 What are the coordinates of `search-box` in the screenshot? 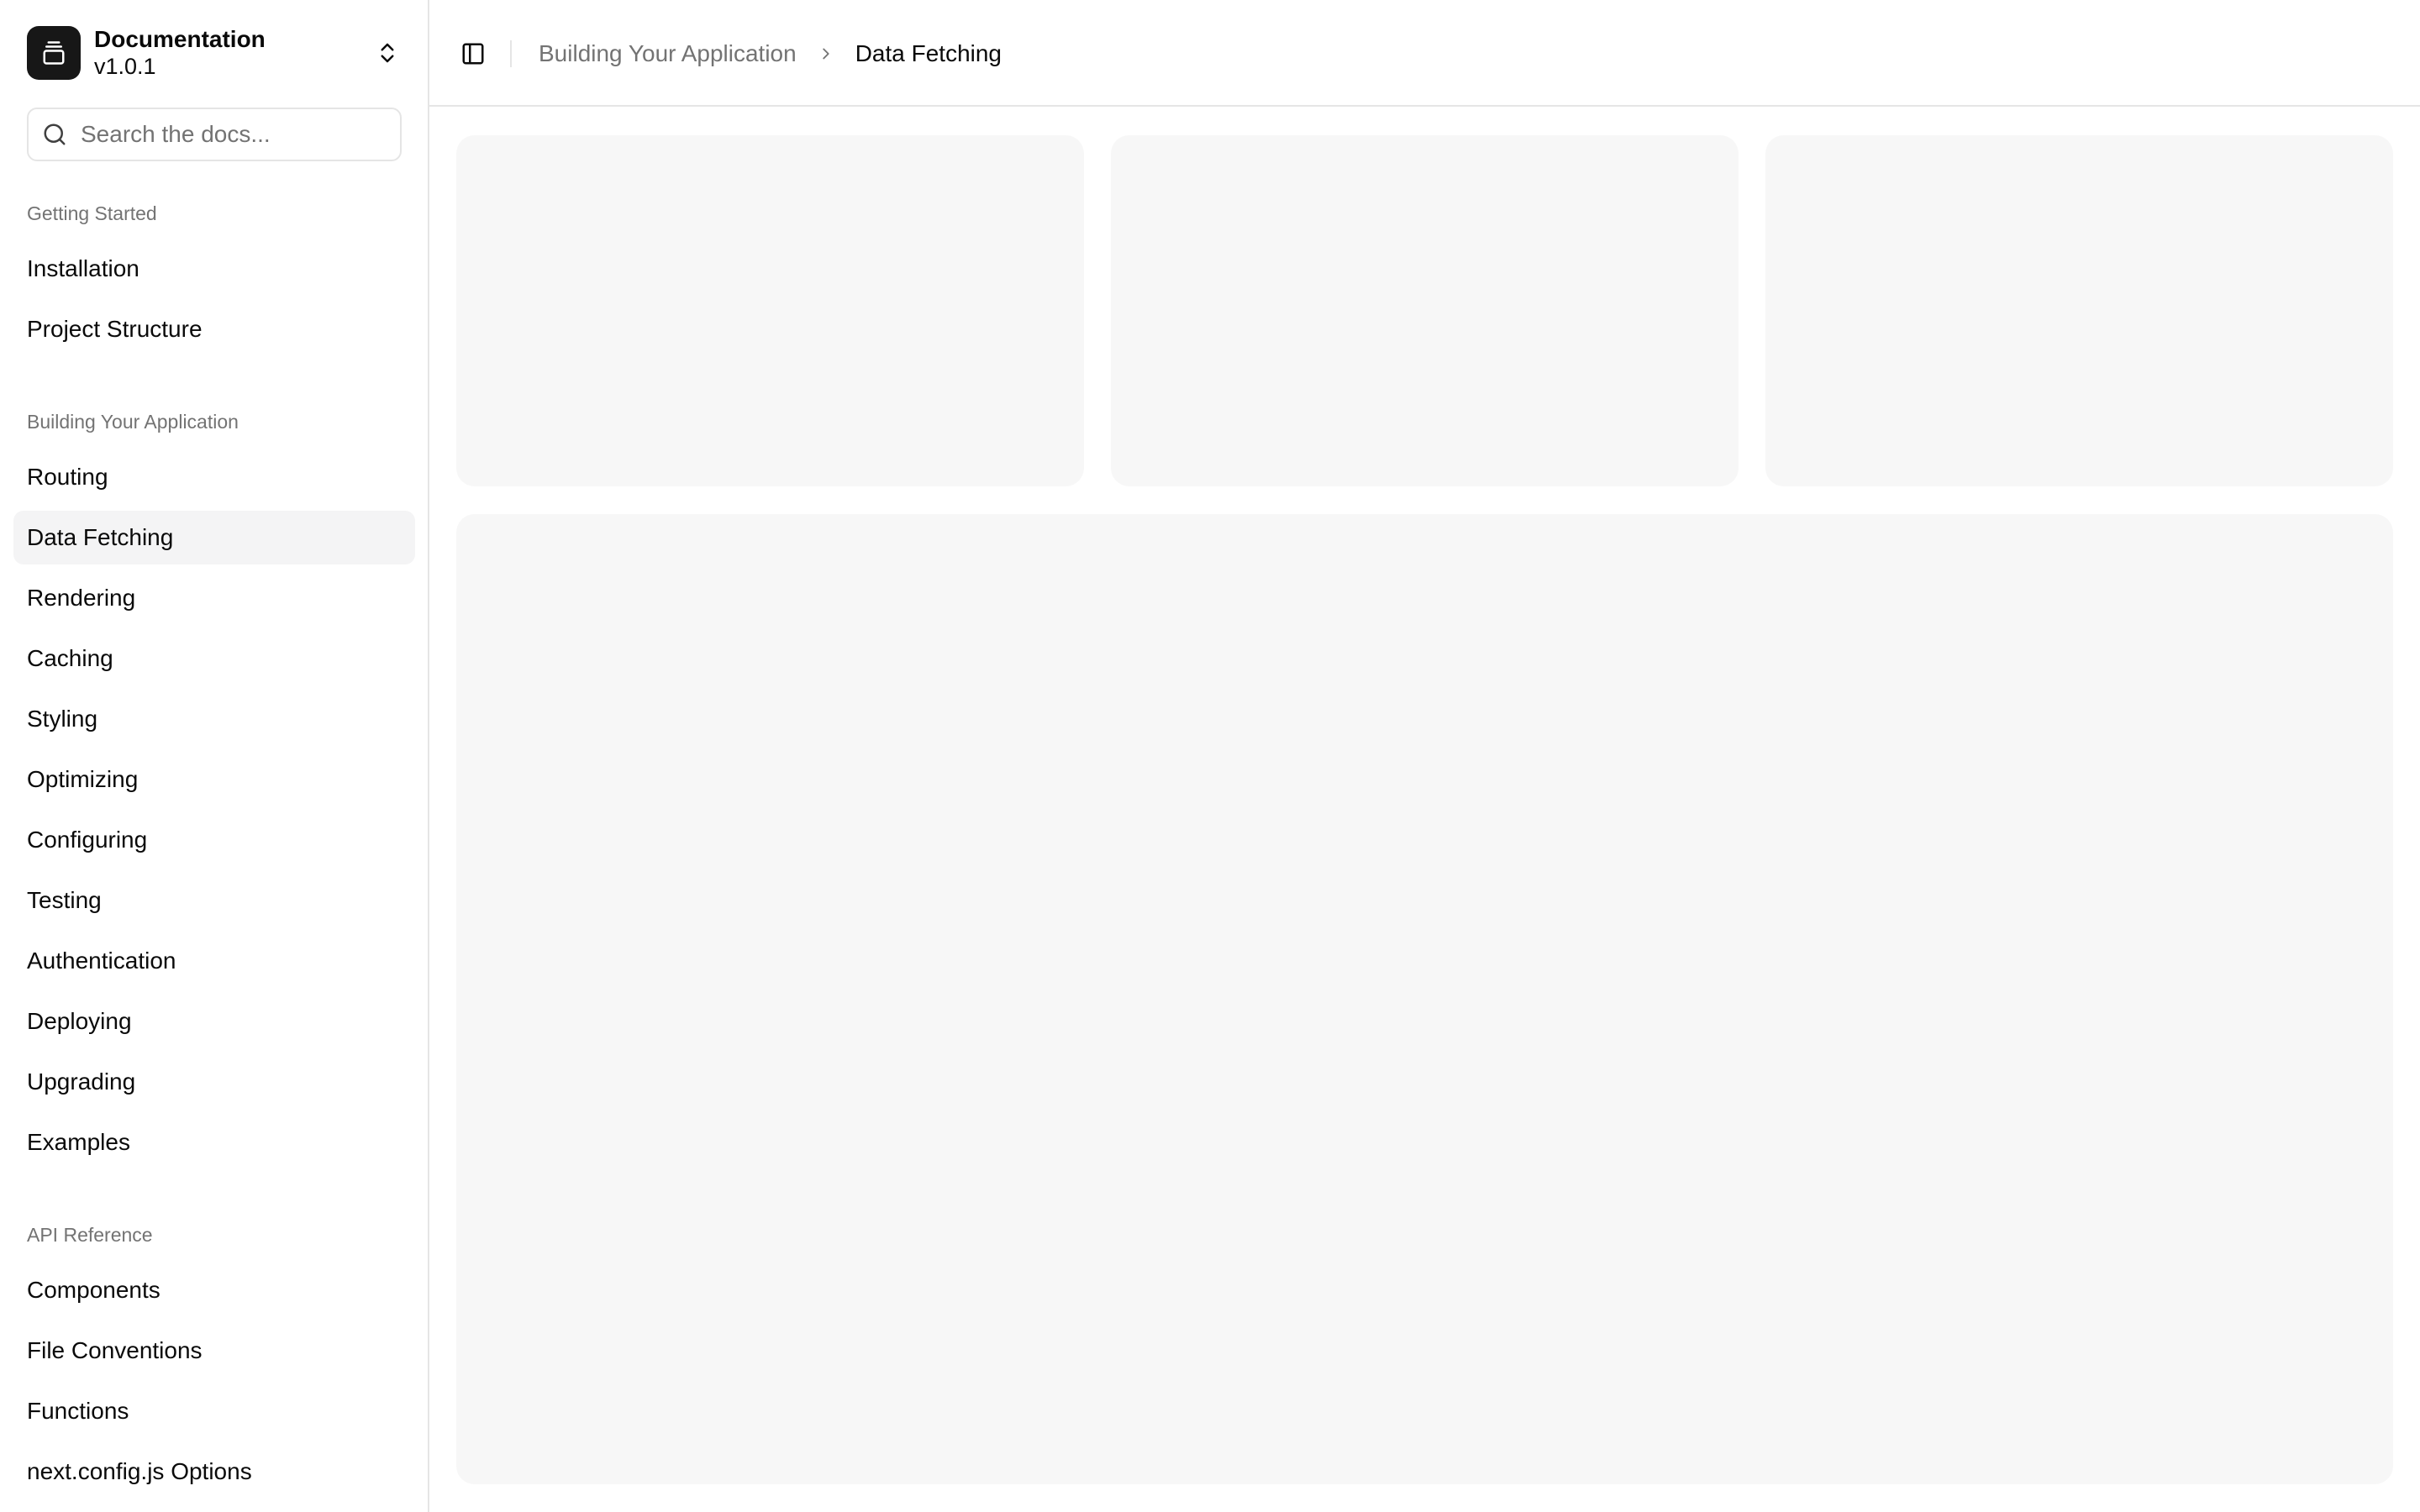 It's located at (214, 134).